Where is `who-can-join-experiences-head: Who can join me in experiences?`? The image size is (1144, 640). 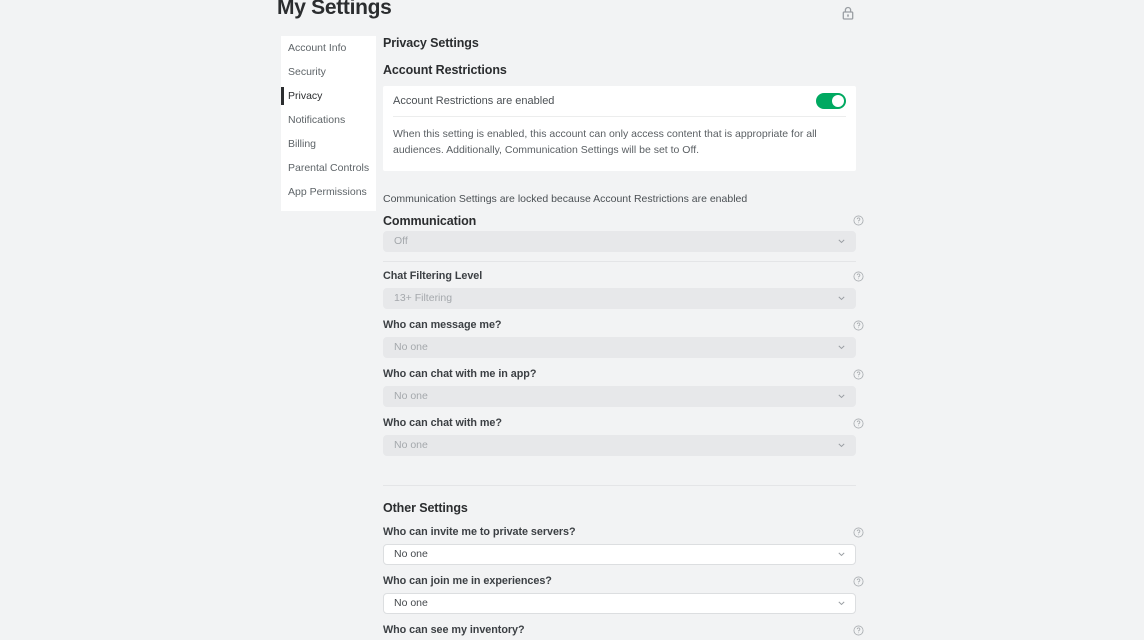
who-can-join-experiences-head: Who can join me in experiences? is located at coordinates (623, 581).